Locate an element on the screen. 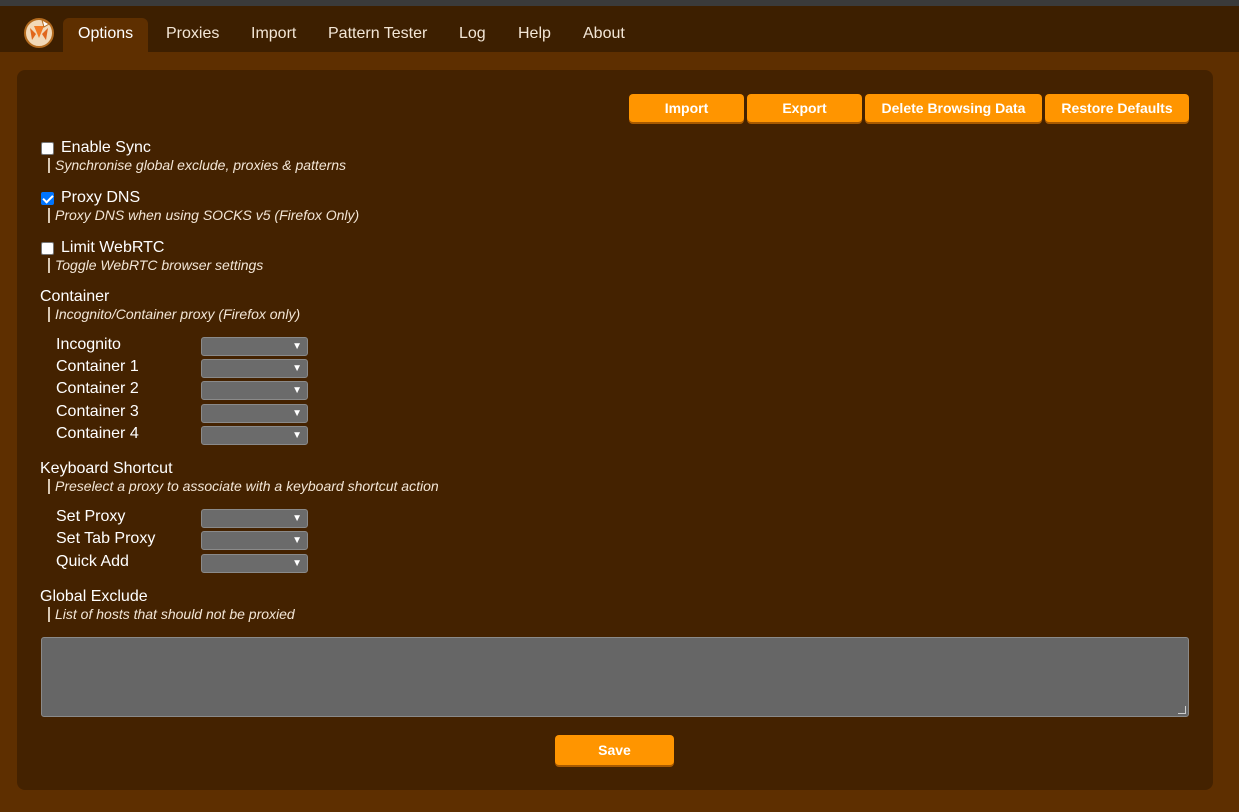  container-3-label: Container 3 is located at coordinates (97, 411).